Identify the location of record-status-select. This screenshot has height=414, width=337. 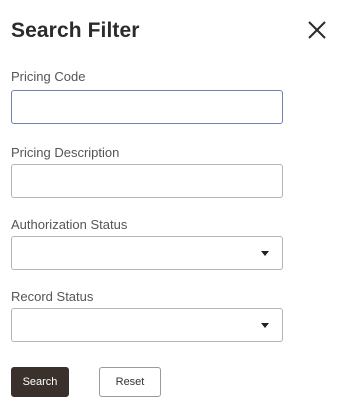
(147, 325).